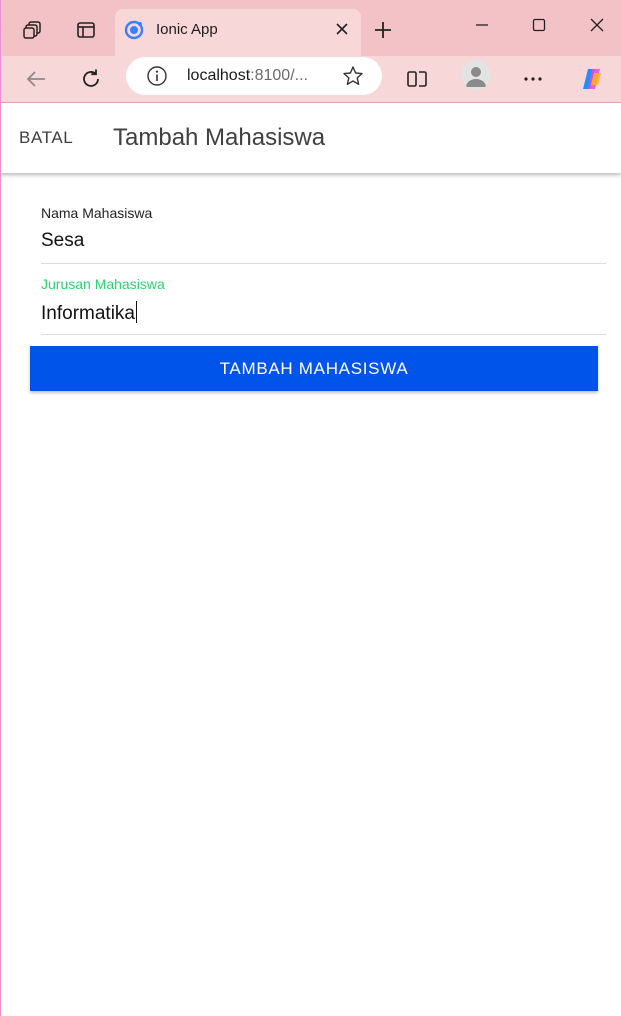 Image resolution: width=621 pixels, height=1016 pixels. I want to click on back-arrow-icon, so click(36, 79).